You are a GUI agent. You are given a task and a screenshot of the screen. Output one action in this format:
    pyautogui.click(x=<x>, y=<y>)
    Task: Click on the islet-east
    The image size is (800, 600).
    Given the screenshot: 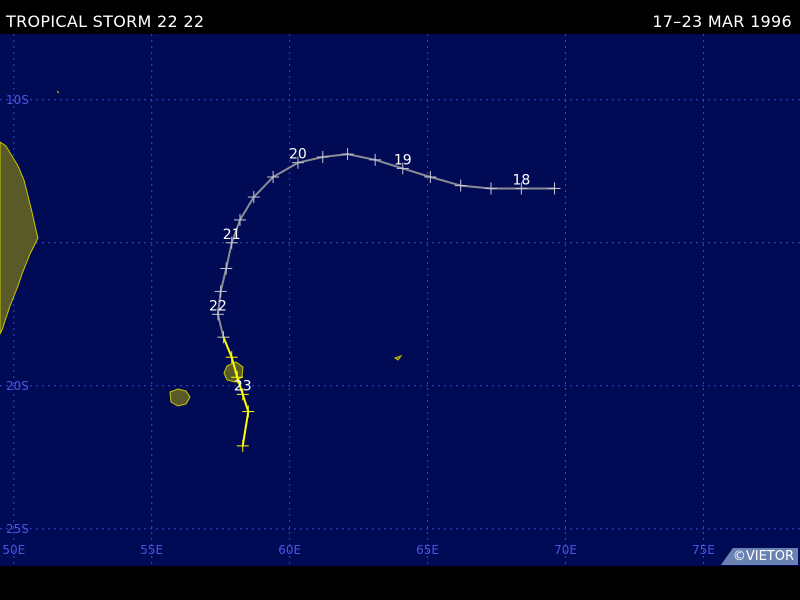 What is the action you would take?
    pyautogui.click(x=398, y=358)
    